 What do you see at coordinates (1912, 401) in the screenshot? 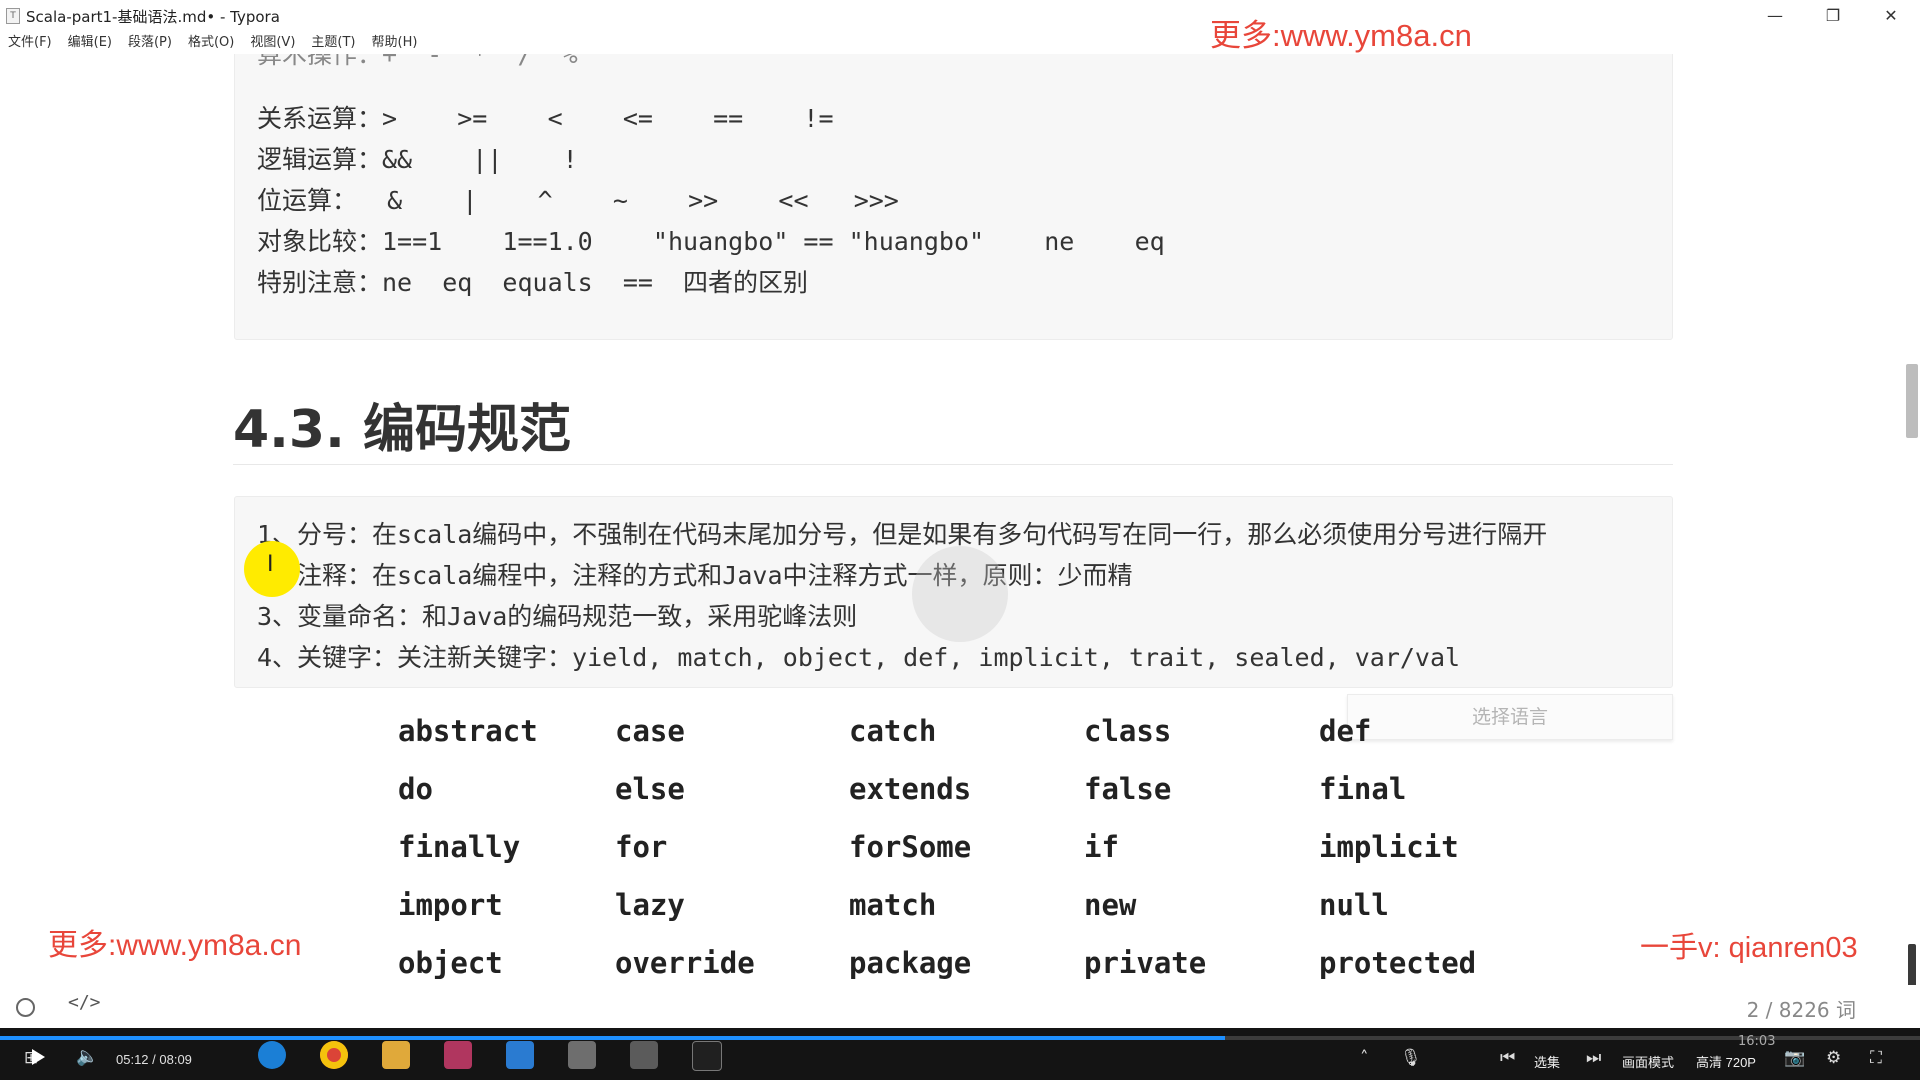
I see `scrollbar-thumb` at bounding box center [1912, 401].